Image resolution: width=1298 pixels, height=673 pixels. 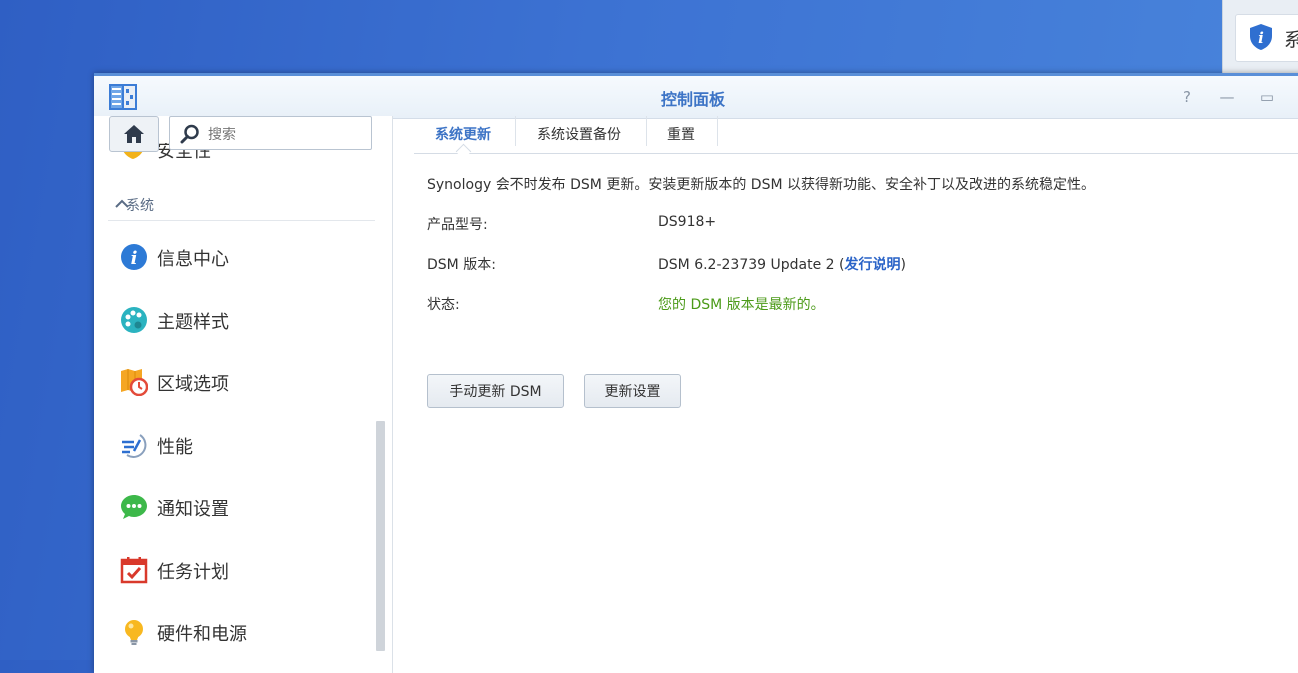 I want to click on sidebar-item-label: 任务计划, so click(x=193, y=572).